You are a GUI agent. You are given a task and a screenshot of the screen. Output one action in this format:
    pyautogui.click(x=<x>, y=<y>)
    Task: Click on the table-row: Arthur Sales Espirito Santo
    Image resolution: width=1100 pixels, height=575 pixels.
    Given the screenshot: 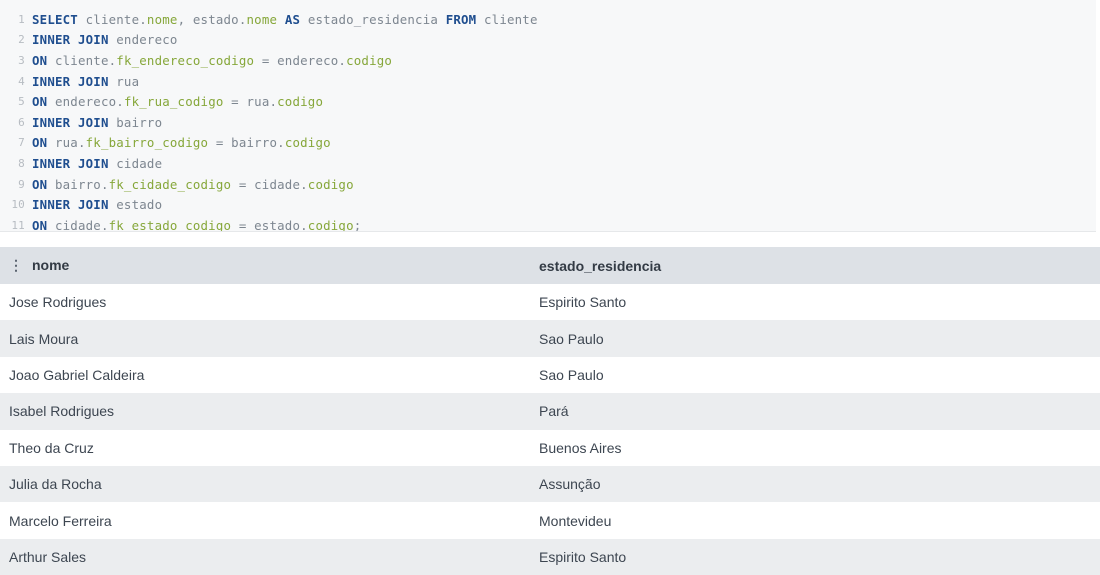 What is the action you would take?
    pyautogui.click(x=550, y=556)
    